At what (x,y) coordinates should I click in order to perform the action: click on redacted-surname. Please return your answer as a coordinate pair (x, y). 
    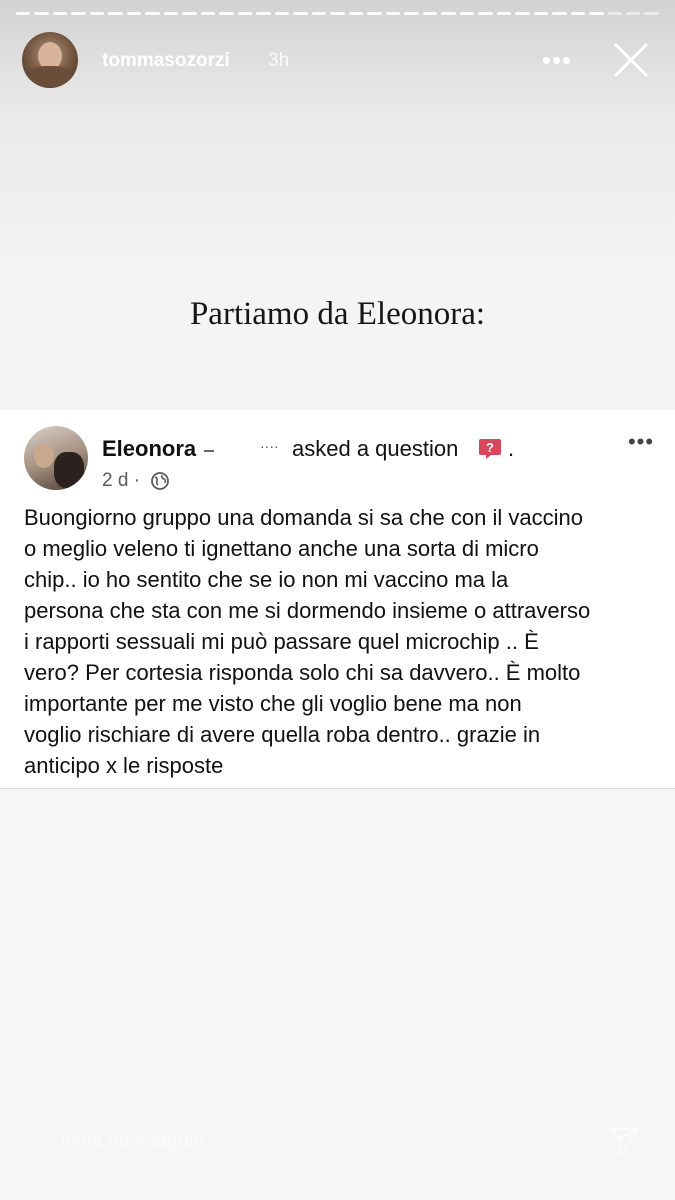
    Looking at the image, I should click on (244, 450).